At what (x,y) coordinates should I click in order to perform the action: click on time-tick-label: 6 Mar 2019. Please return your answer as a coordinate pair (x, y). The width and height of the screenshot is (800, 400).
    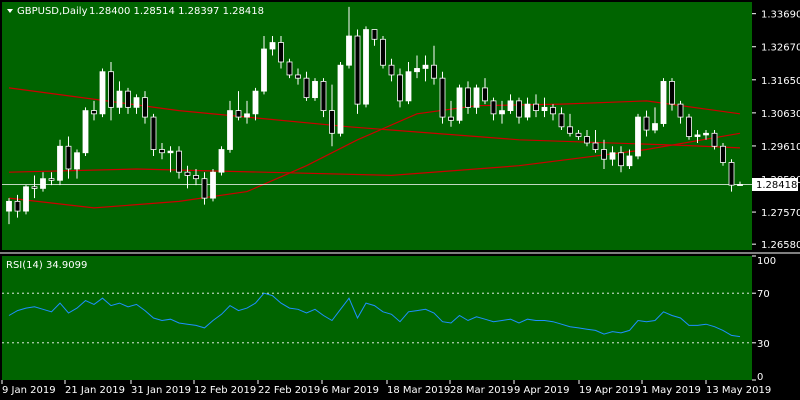
    Looking at the image, I should click on (350, 390).